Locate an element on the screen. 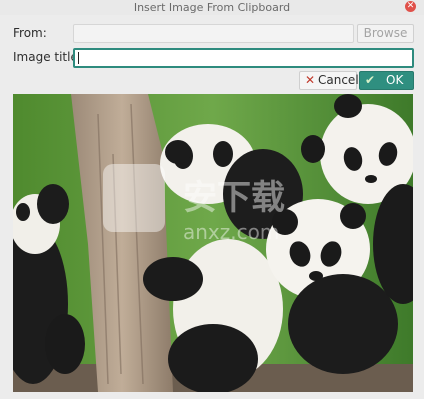  image-title-row: Image title: is located at coordinates (212, 58).